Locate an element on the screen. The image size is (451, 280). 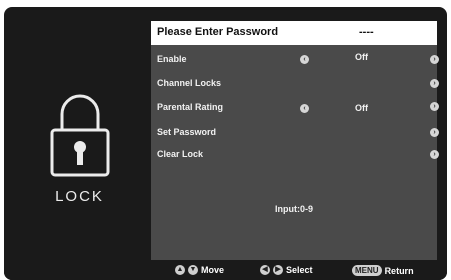
lock-icon is located at coordinates (80, 135).